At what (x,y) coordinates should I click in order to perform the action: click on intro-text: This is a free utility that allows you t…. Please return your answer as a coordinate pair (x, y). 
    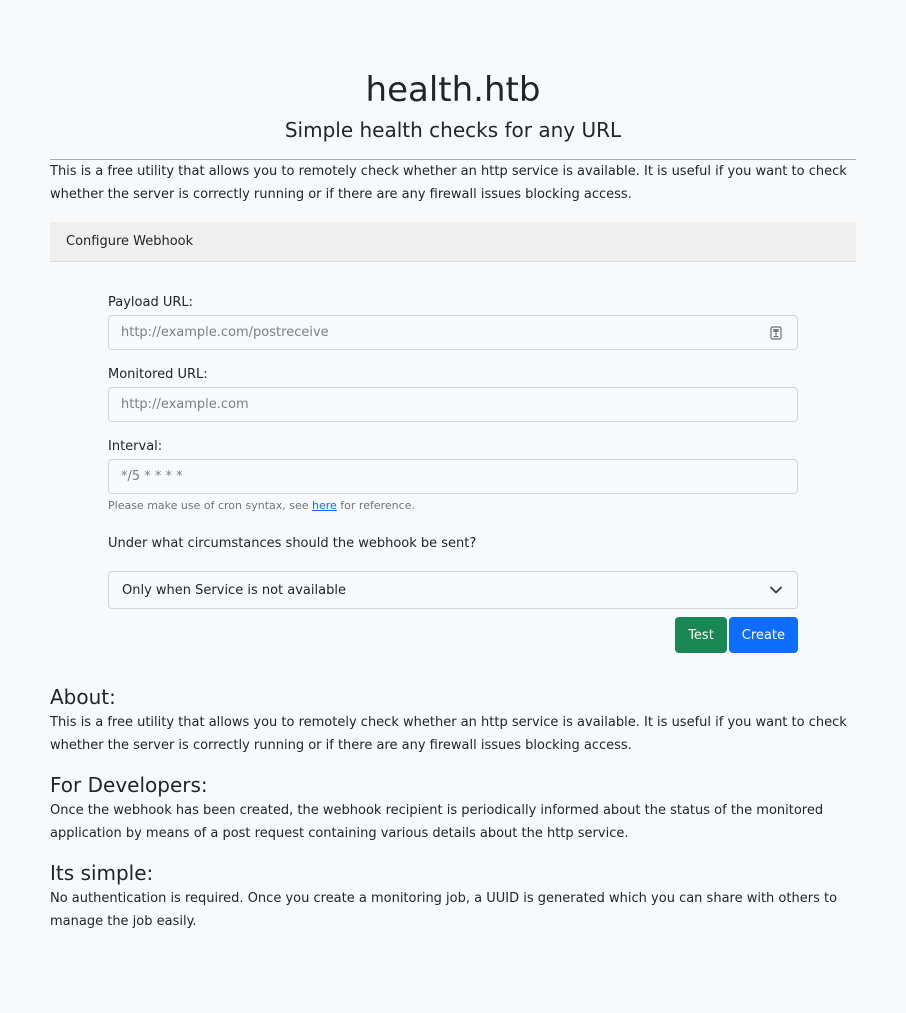
    Looking at the image, I should click on (448, 183).